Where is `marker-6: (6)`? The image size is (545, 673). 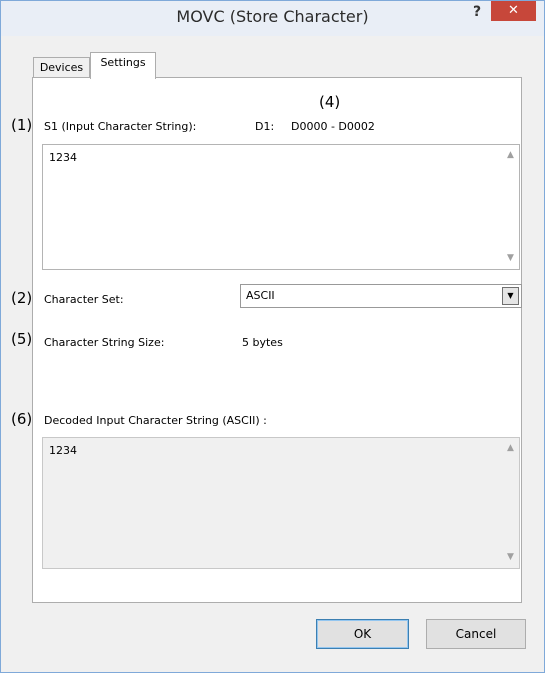
marker-6: (6) is located at coordinates (22, 419).